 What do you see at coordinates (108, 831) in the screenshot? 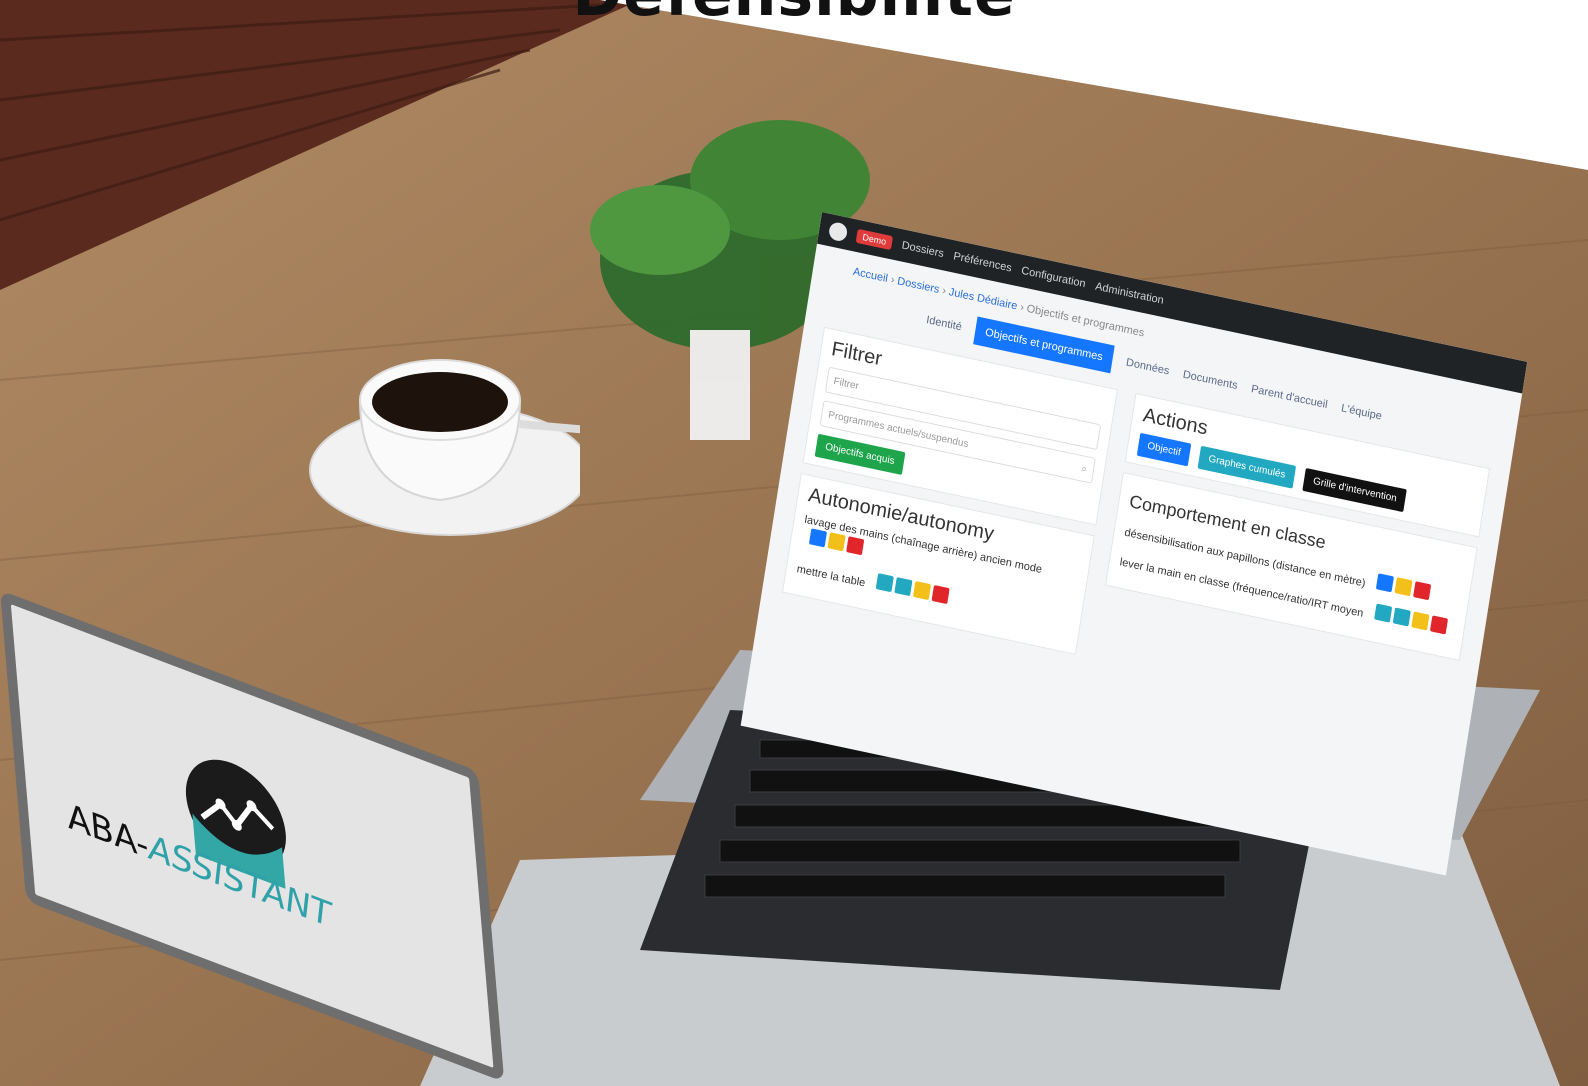
I see `brand-name-part1: ABA-` at bounding box center [108, 831].